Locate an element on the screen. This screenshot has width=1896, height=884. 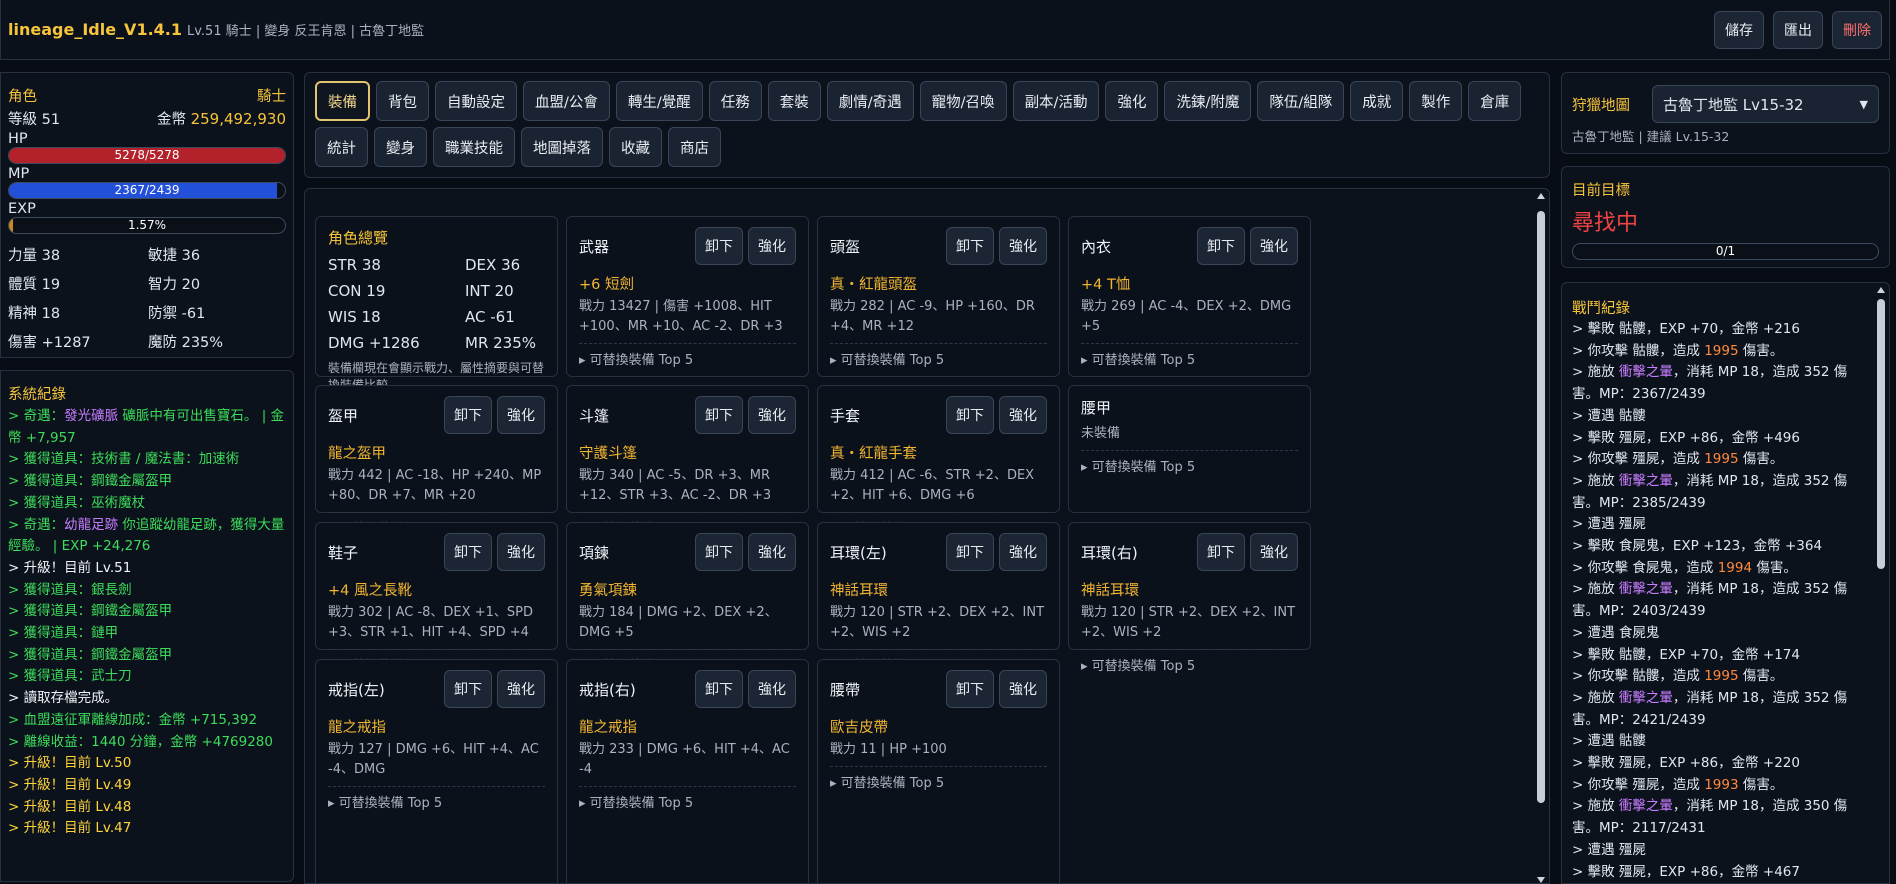
mp-bar: 2367/2439 is located at coordinates (147, 190).